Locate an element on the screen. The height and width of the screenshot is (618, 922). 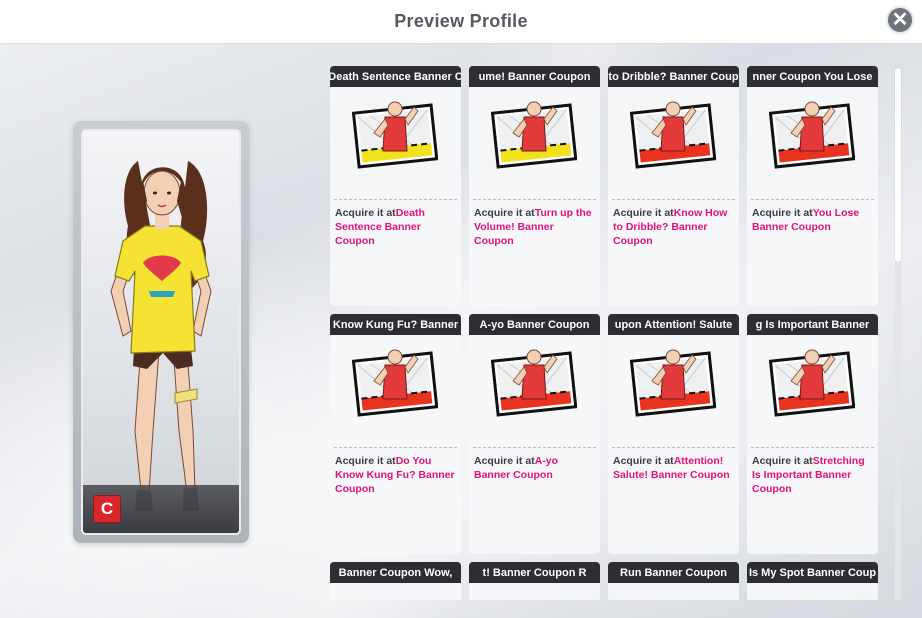
banner-card: Run Banner Coupon is located at coordinates (673, 581).